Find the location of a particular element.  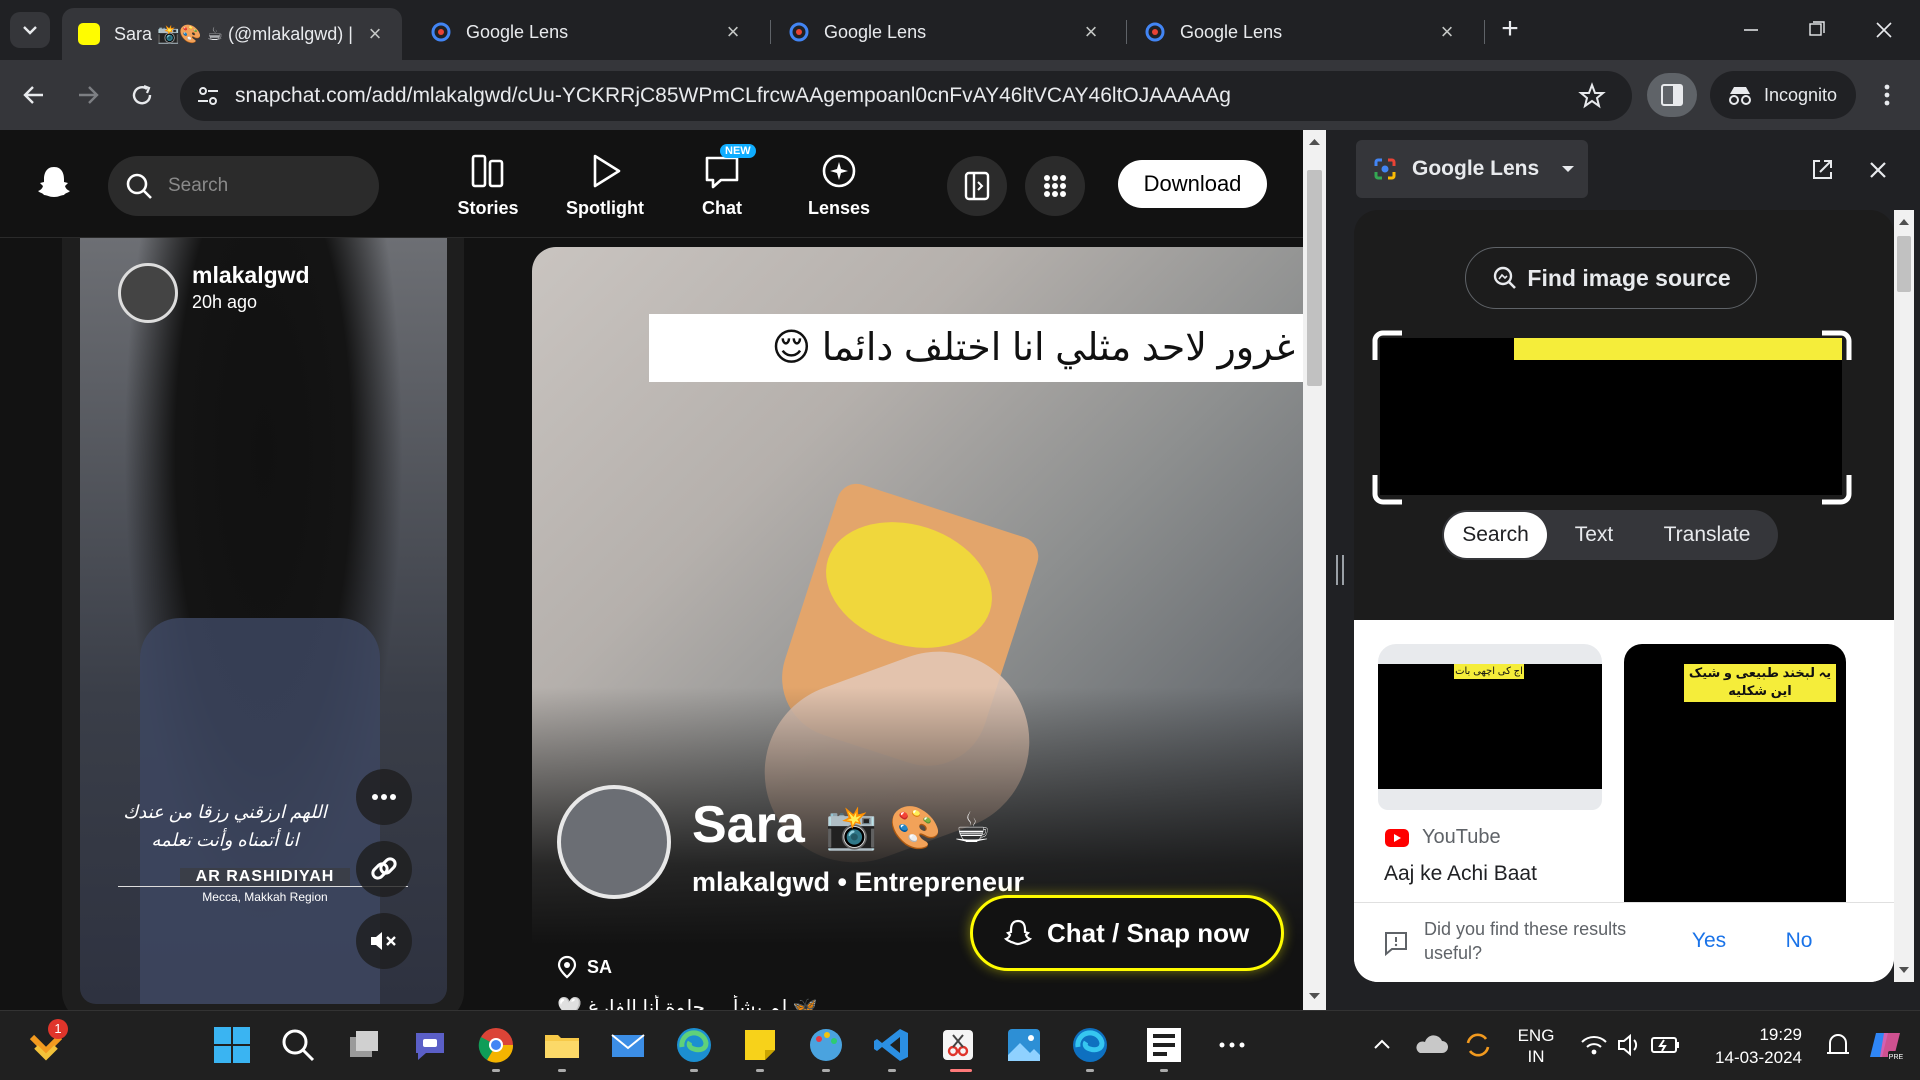

lens-title-dropdown: Google Lens is located at coordinates (1472, 169).